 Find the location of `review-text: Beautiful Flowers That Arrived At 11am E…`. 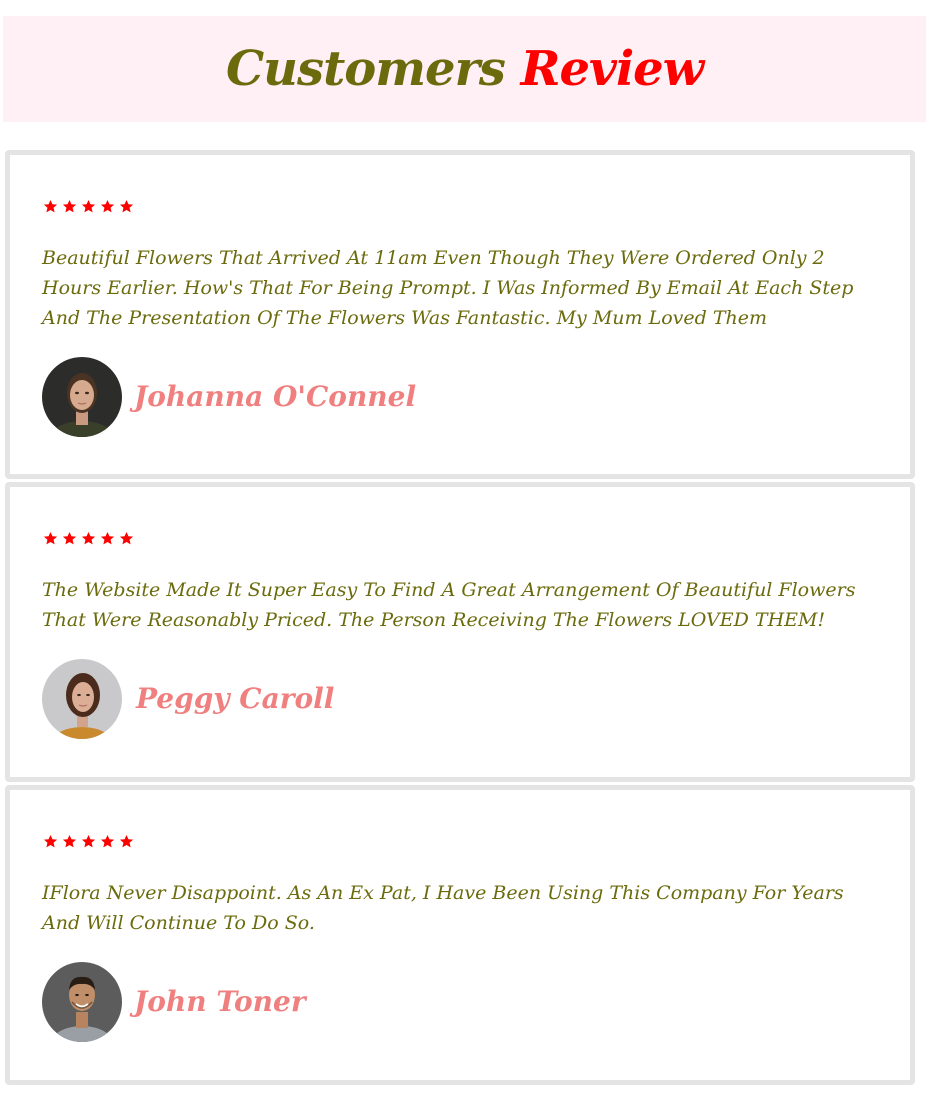

review-text: Beautiful Flowers That Arrived At 11am E… is located at coordinates (448, 288).